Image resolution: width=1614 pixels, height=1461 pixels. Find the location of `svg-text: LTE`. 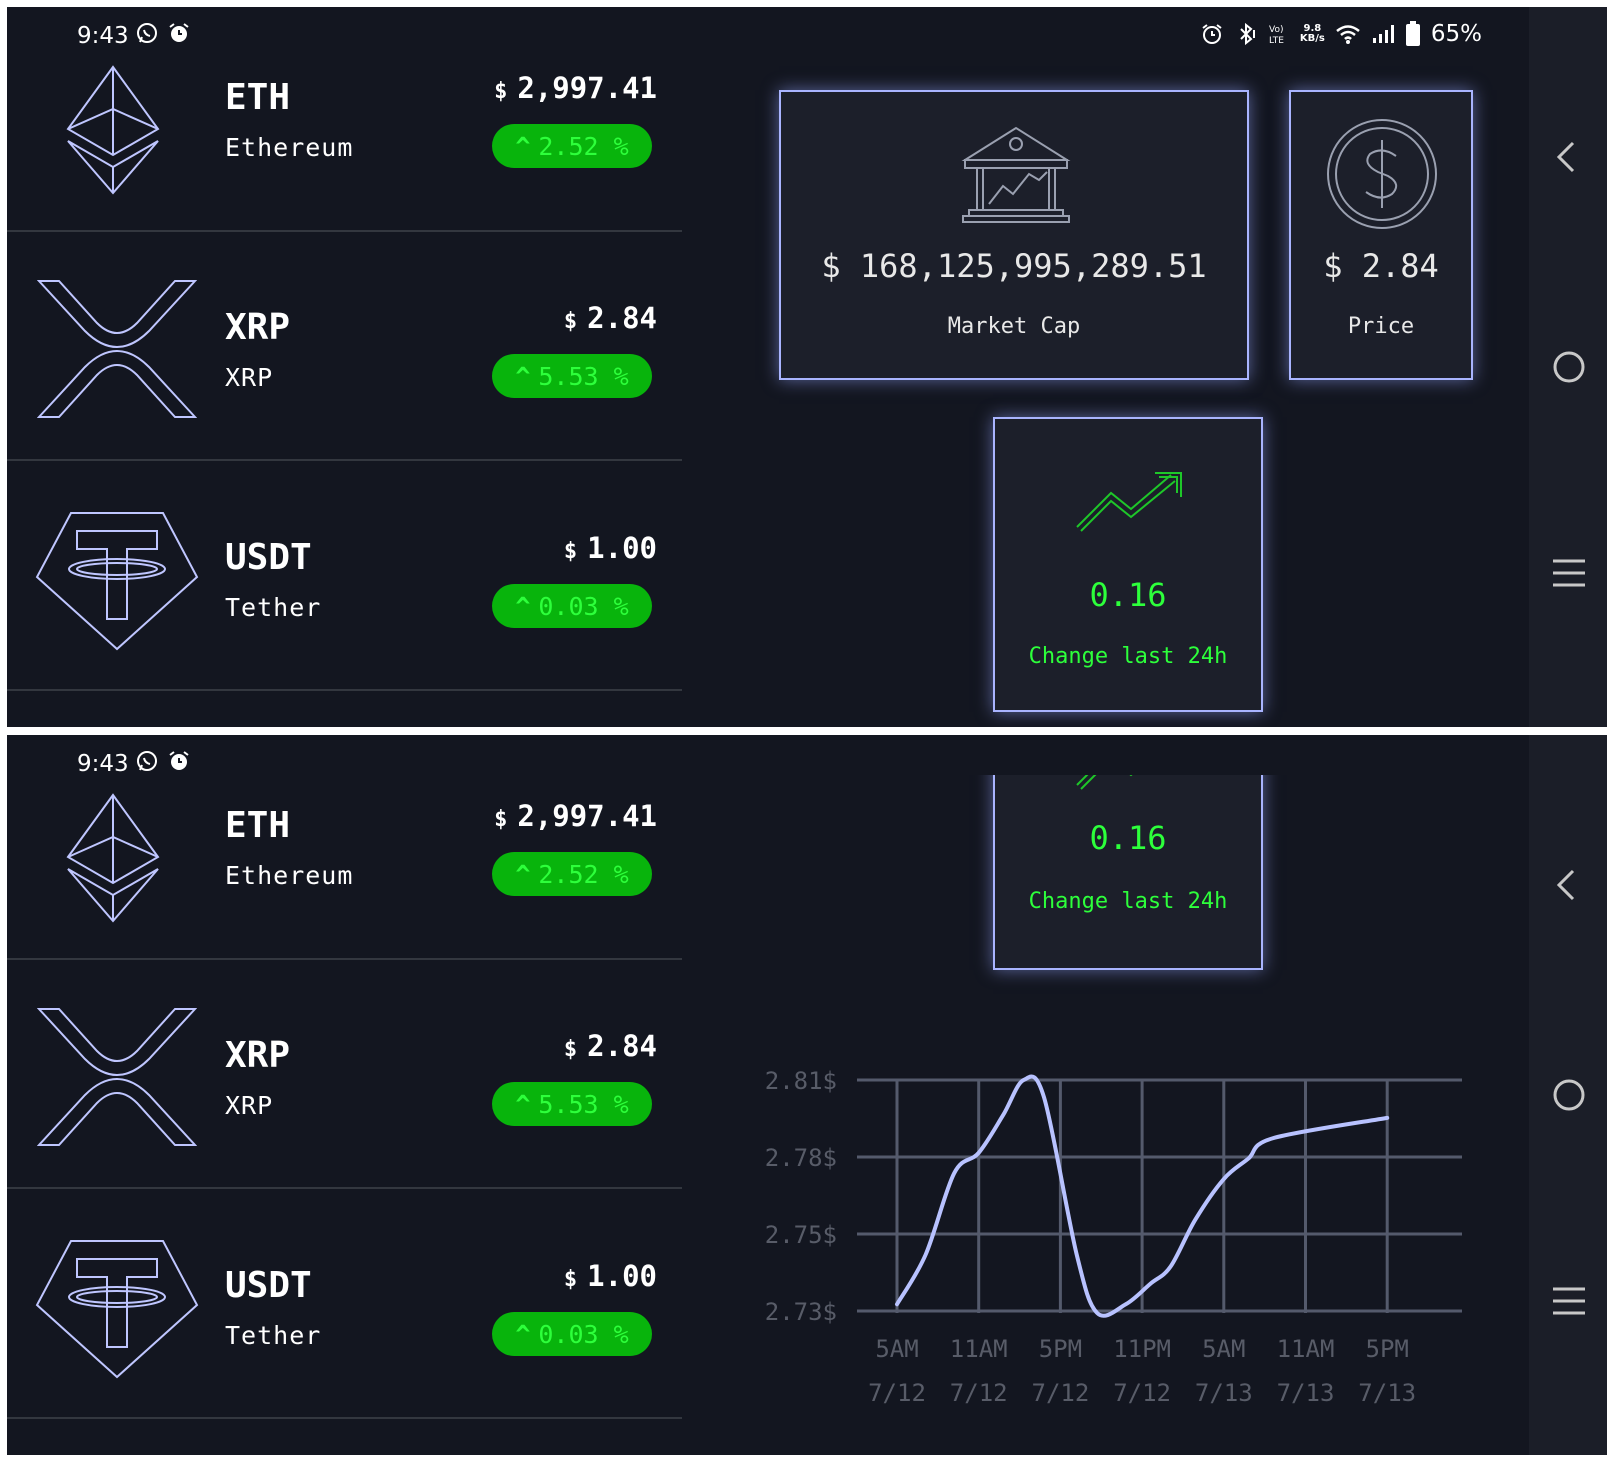

svg-text: LTE is located at coordinates (1276, 41).